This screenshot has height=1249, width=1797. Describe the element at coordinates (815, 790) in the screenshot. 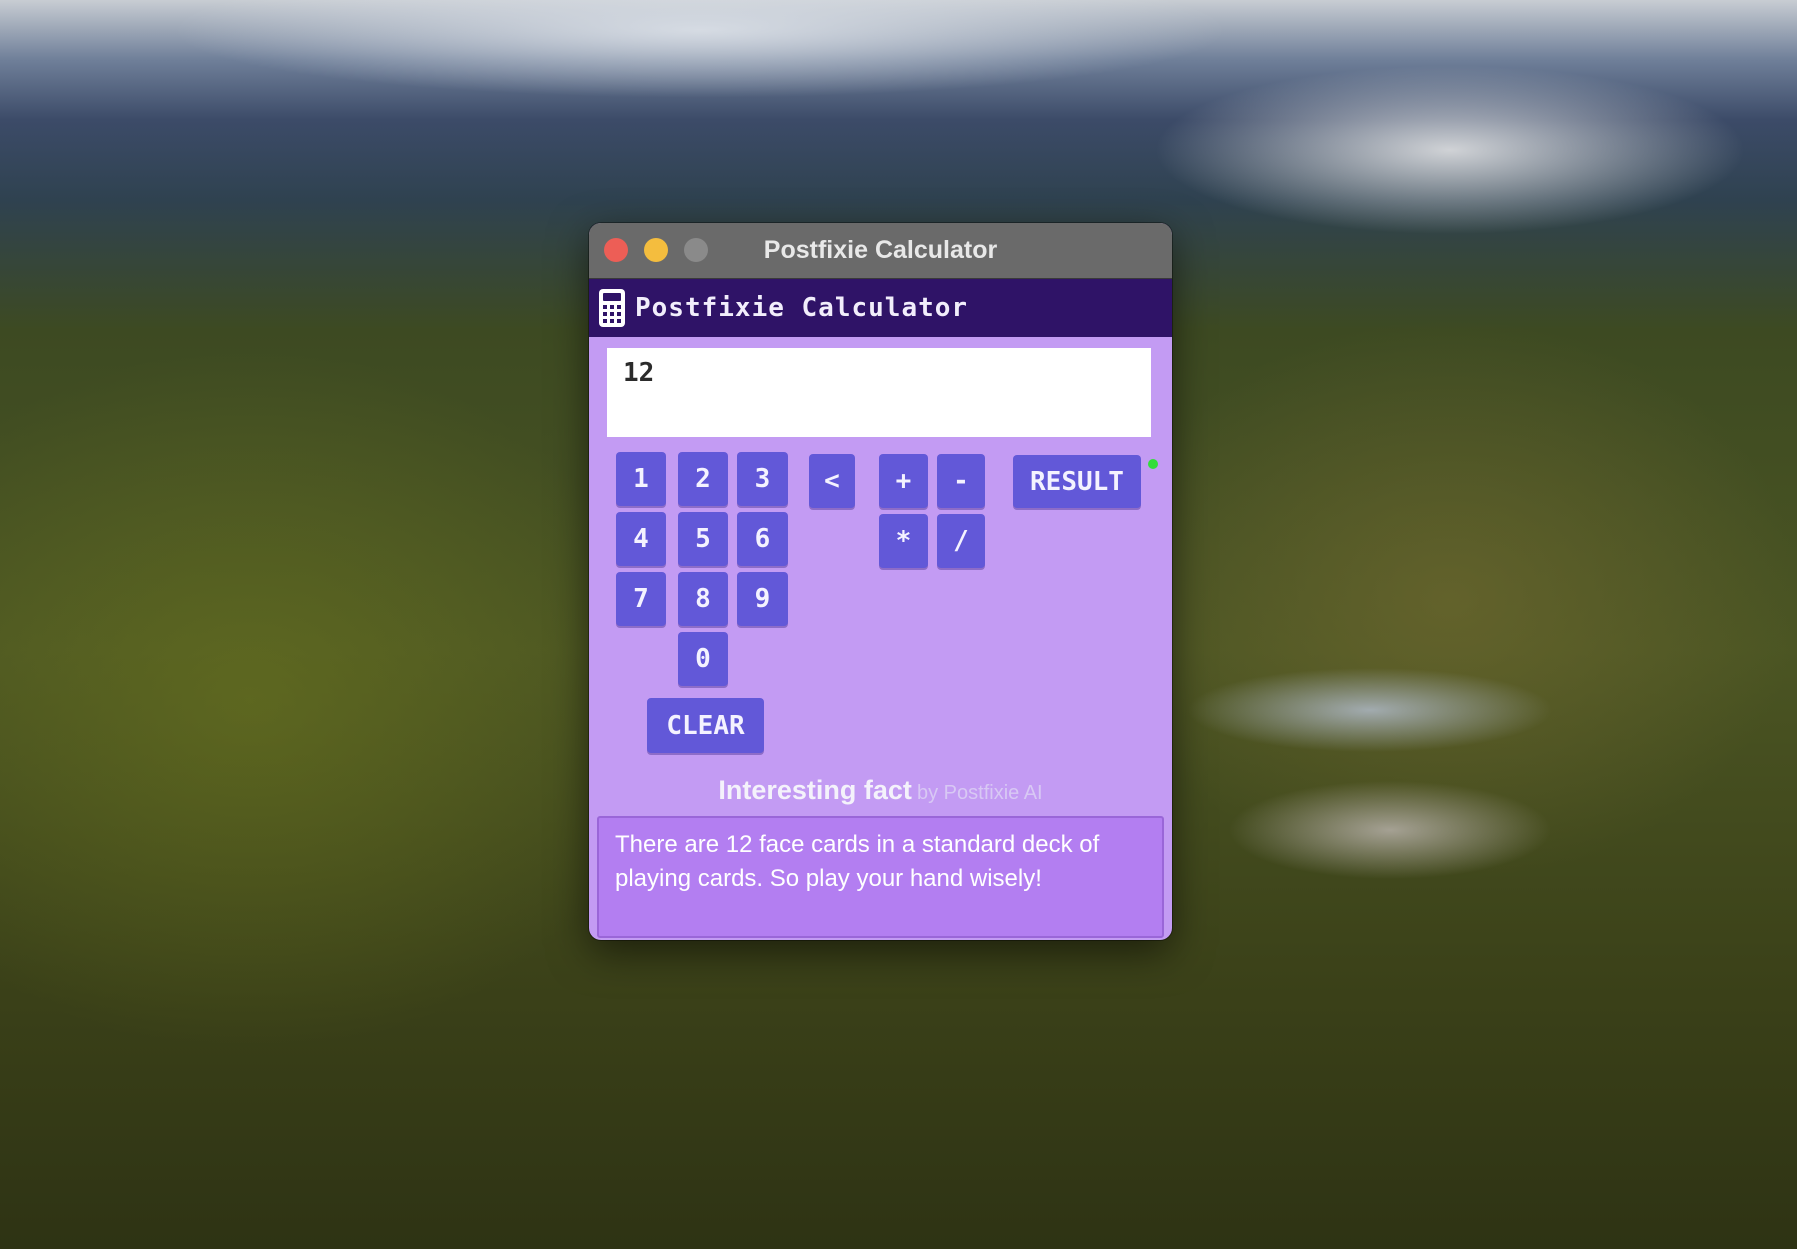

I see `fact-title: Interesting fact` at that location.